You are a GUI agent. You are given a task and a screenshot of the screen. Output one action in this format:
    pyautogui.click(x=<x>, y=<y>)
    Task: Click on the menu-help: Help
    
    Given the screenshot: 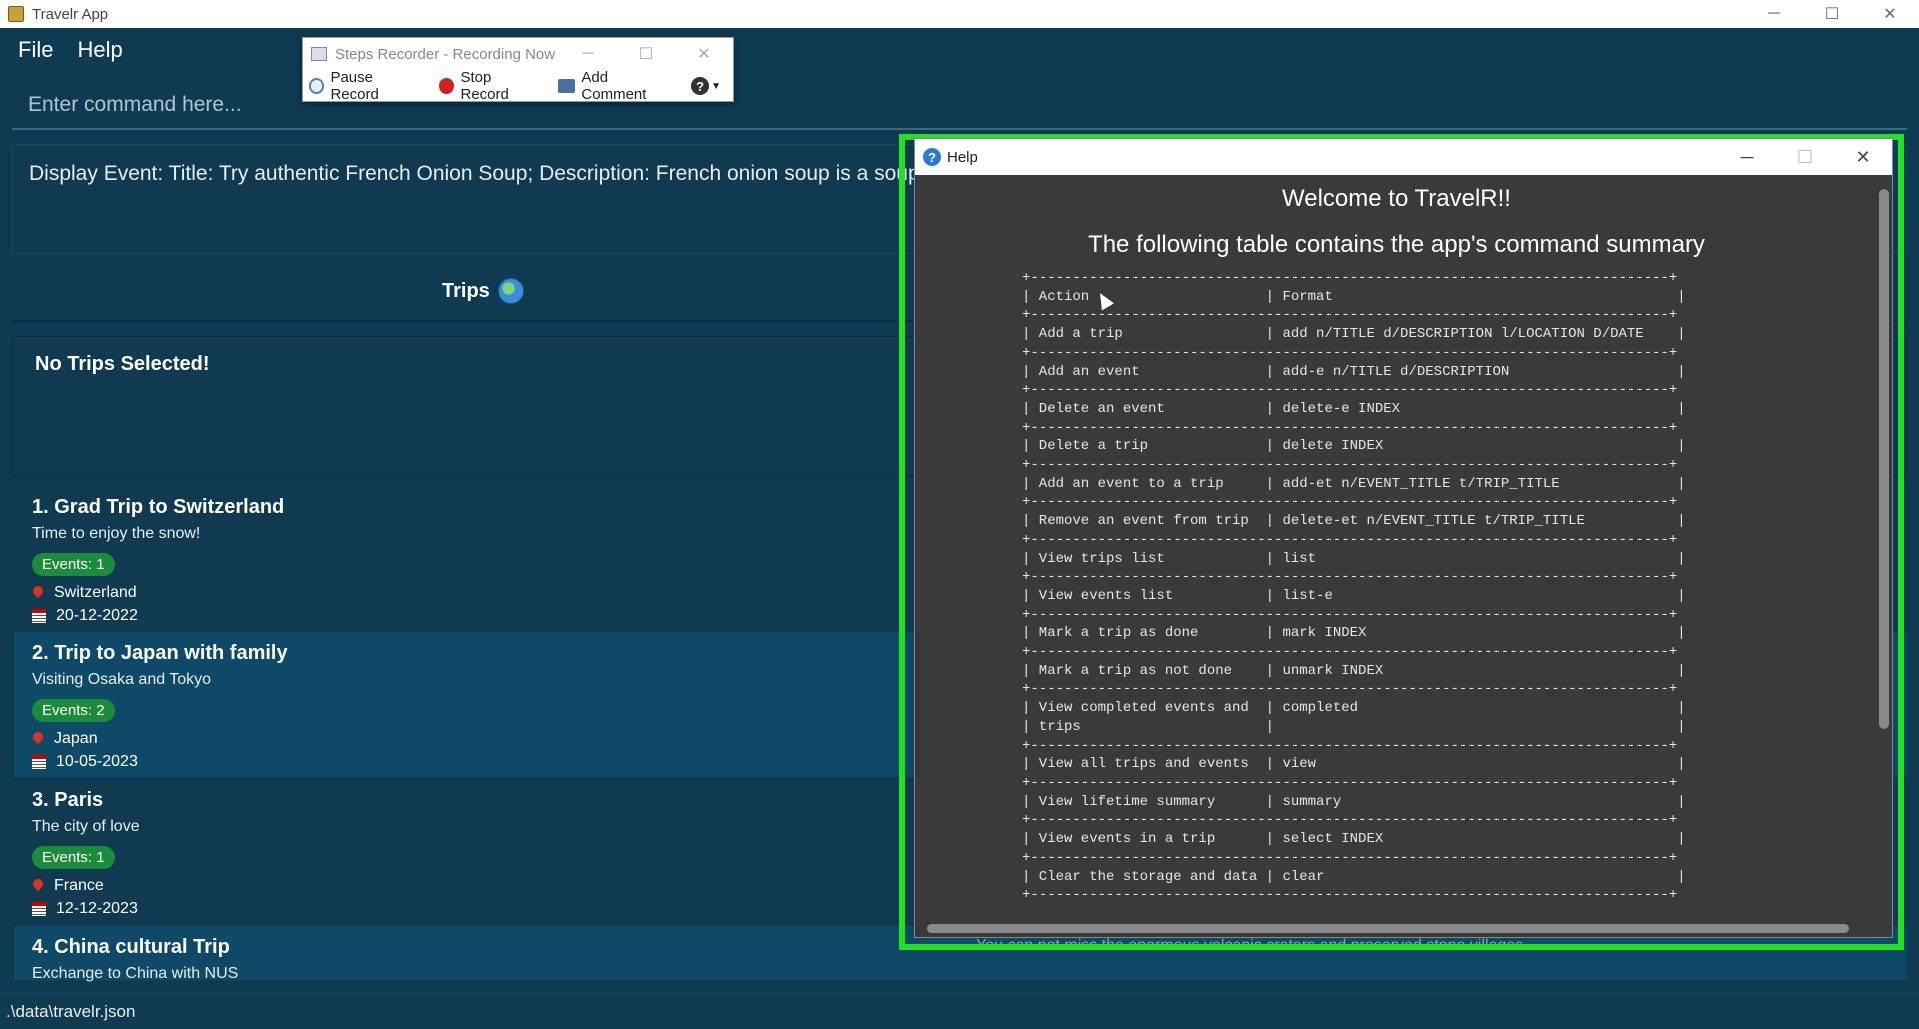 What is the action you would take?
    pyautogui.click(x=99, y=50)
    